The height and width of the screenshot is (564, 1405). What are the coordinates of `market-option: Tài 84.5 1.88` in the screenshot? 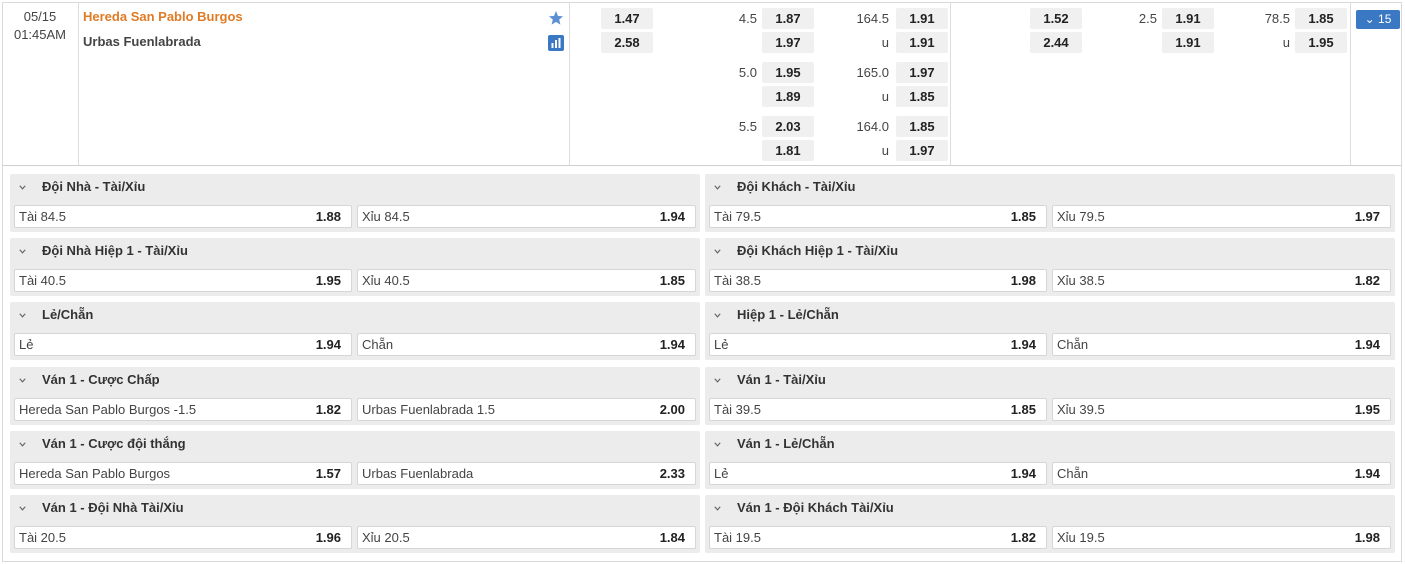 It's located at (183, 216).